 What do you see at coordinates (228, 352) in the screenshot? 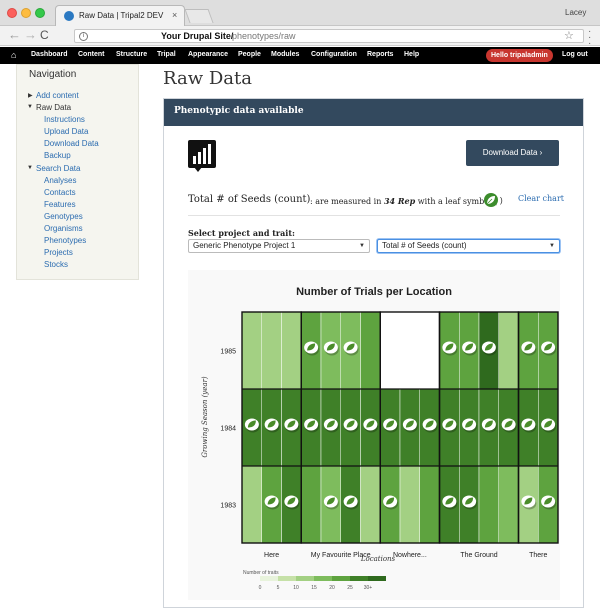
I see `y-tick-label: 1985` at bounding box center [228, 352].